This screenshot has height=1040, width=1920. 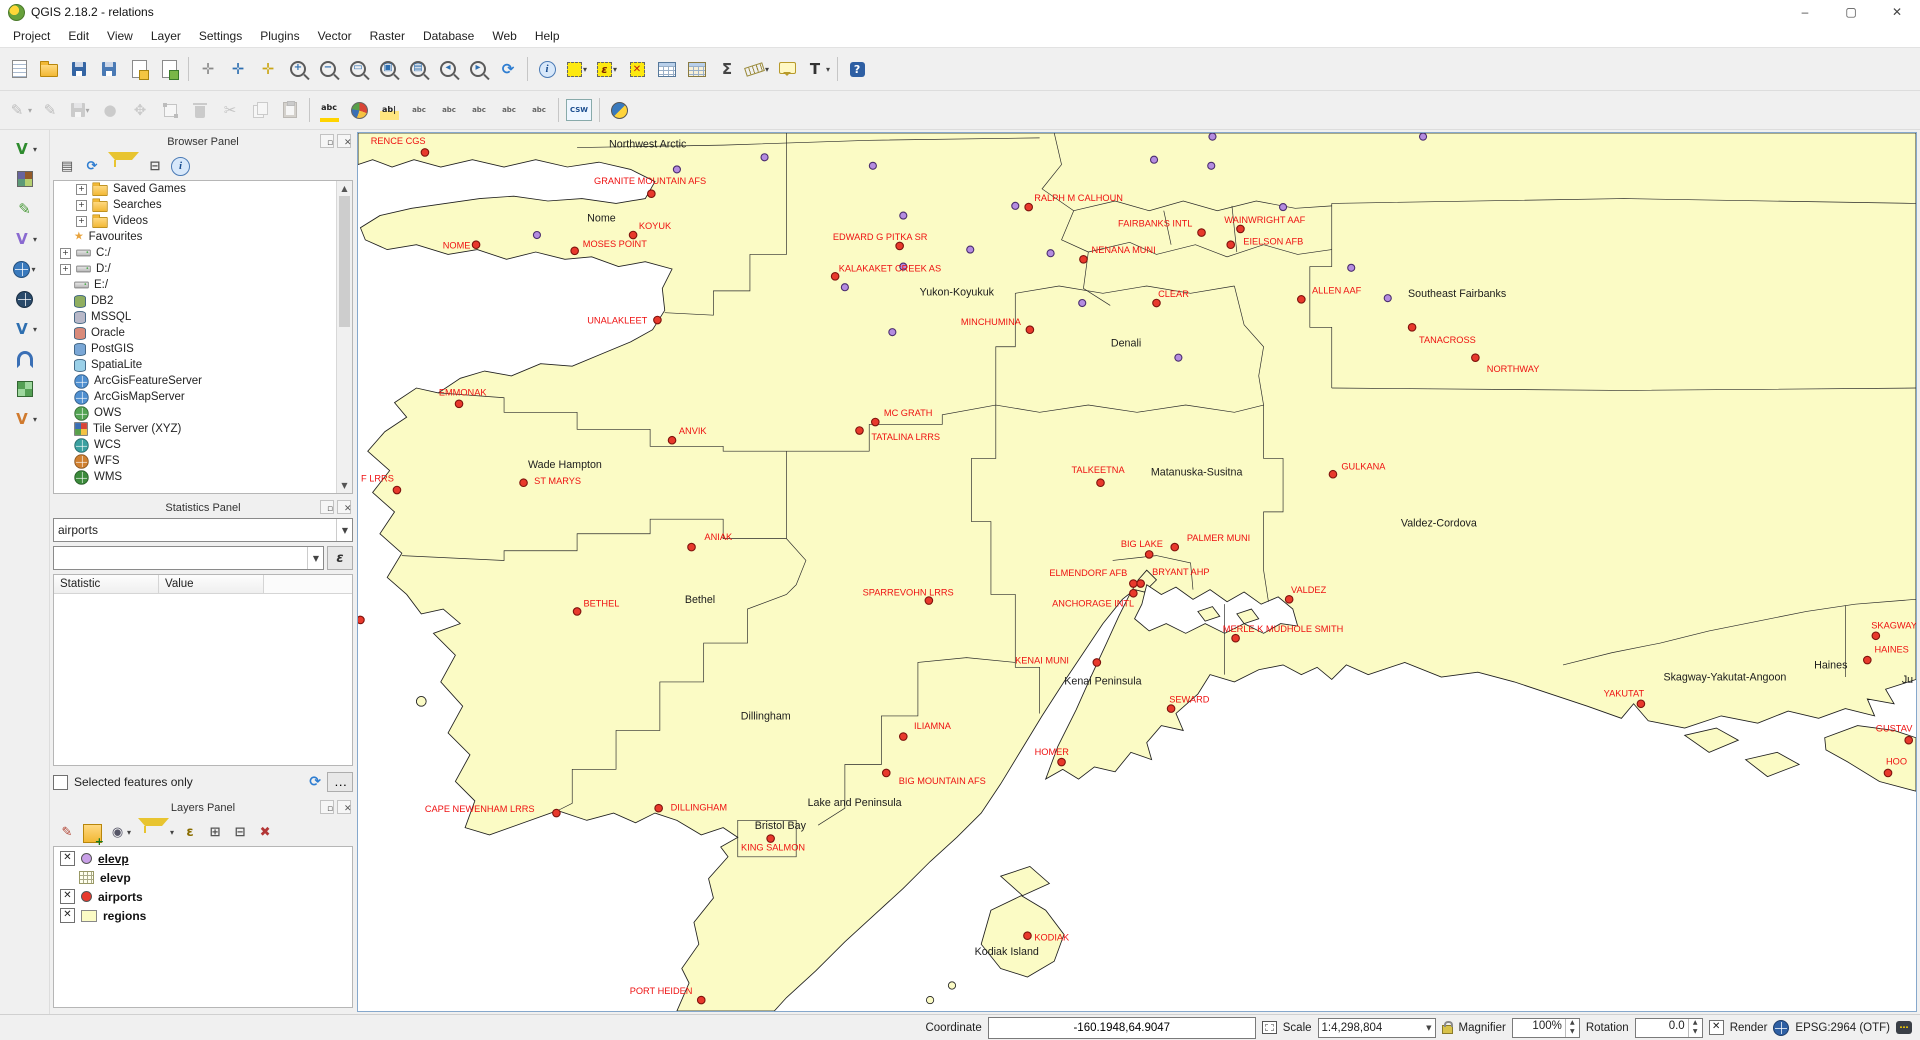 I want to click on expression-builder-button: ε, so click(x=340, y=558).